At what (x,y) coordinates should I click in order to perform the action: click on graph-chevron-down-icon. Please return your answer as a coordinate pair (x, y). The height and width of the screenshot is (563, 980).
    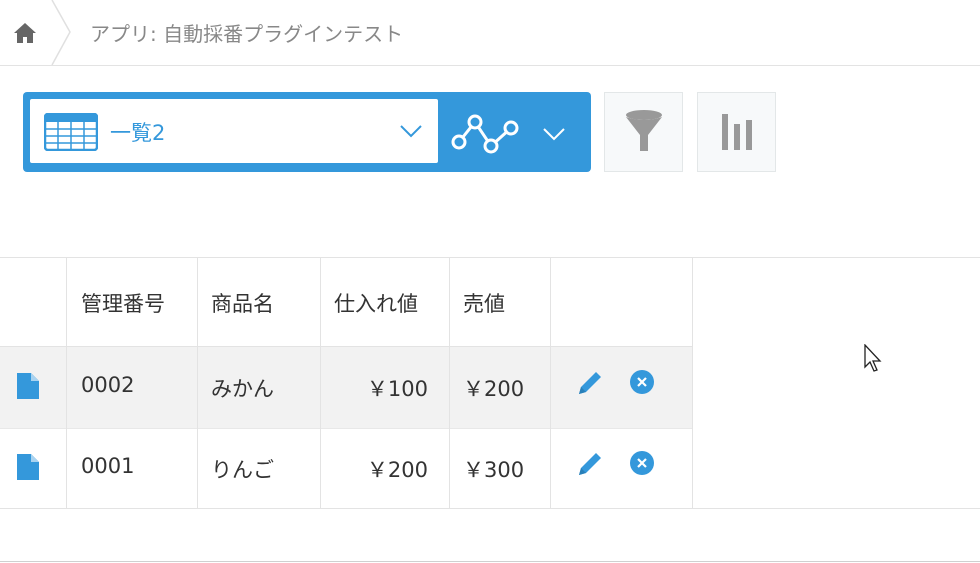
    Looking at the image, I should click on (554, 134).